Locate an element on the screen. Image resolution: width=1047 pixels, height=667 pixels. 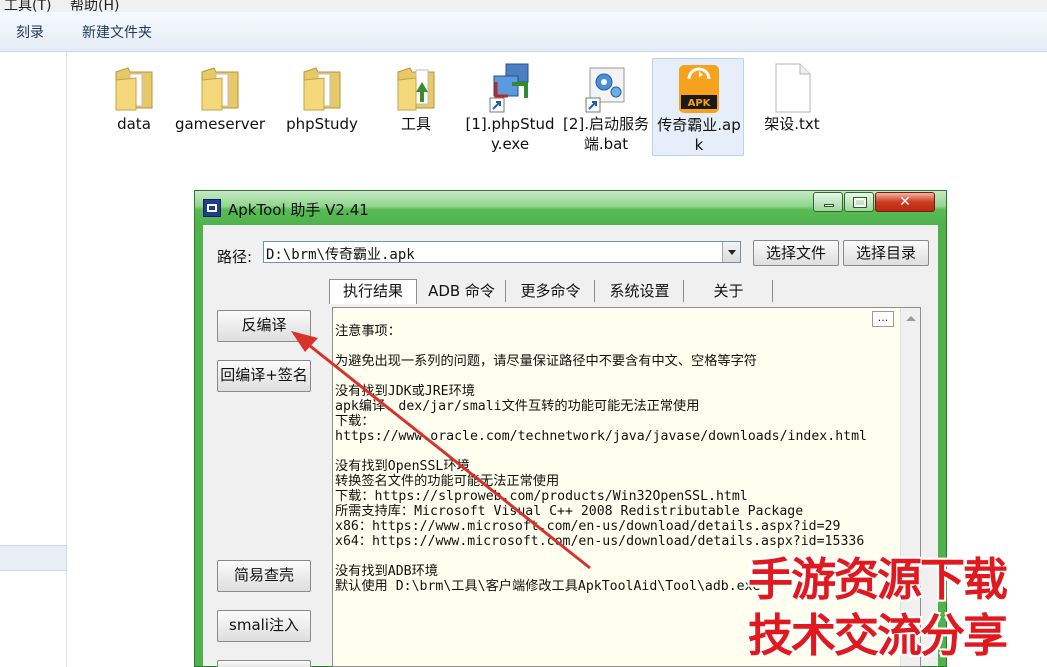
window-title: ApkTool 助手 V2.41 is located at coordinates (298, 210).